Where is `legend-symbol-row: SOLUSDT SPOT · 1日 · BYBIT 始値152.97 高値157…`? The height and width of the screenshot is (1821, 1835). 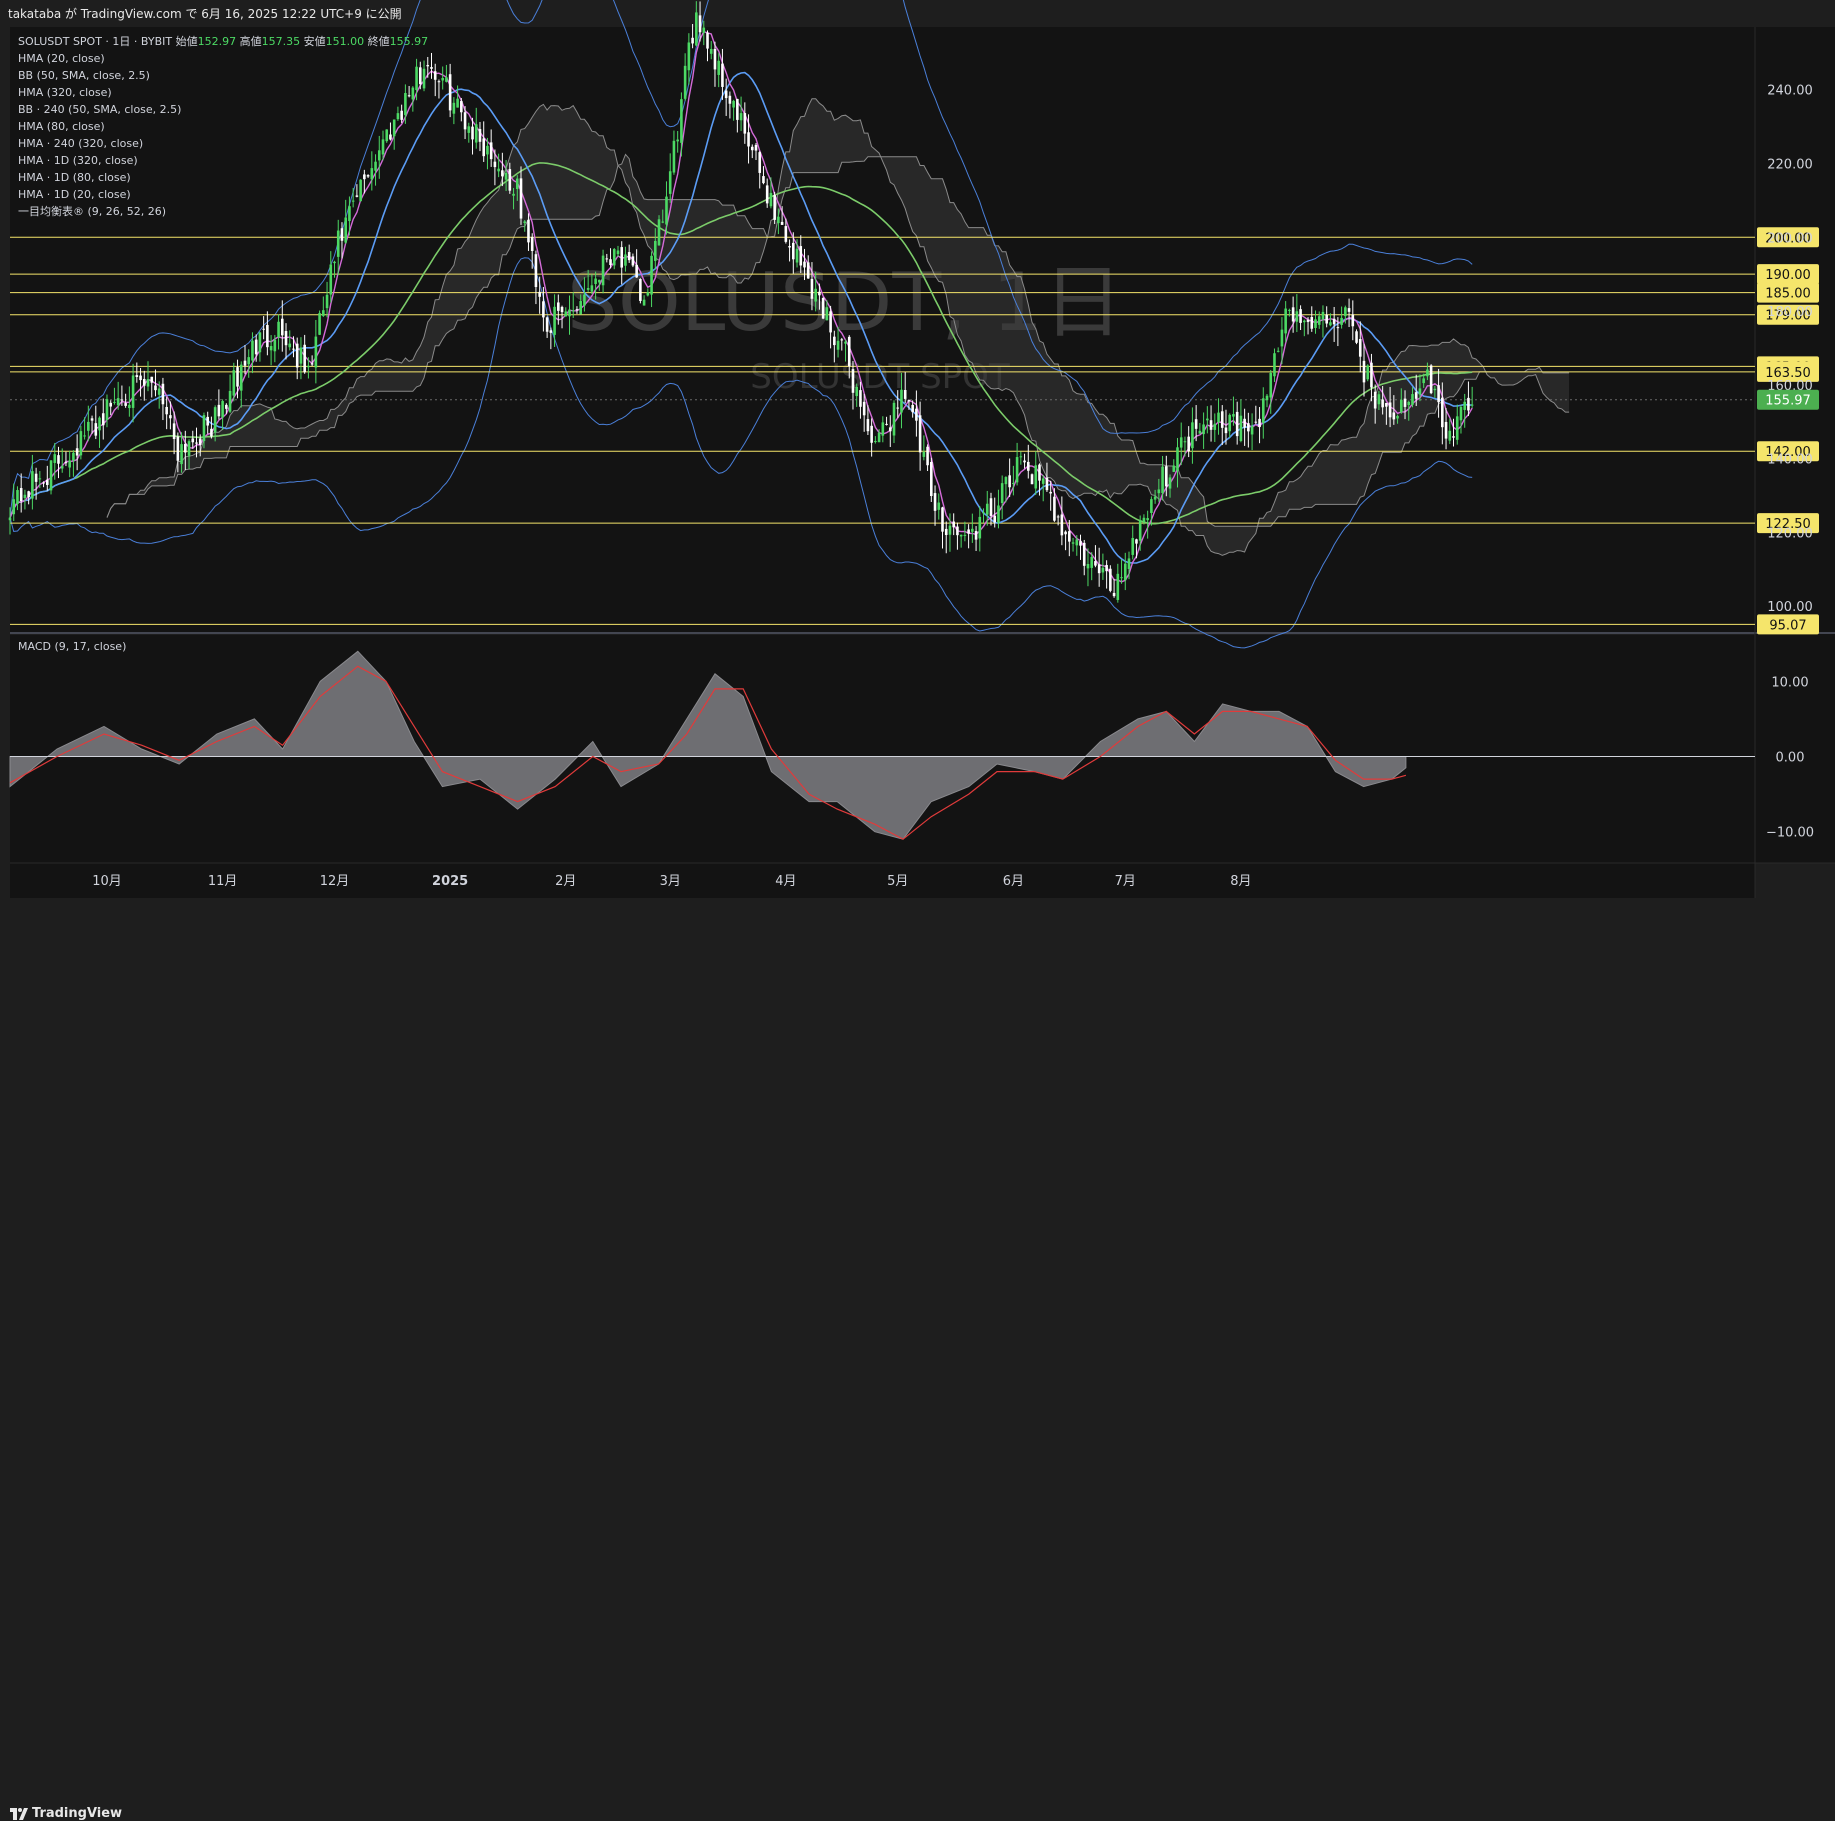
legend-symbol-row: SOLUSDT SPOT · 1日 · BYBIT 始値152.97 高値157… is located at coordinates (223, 41).